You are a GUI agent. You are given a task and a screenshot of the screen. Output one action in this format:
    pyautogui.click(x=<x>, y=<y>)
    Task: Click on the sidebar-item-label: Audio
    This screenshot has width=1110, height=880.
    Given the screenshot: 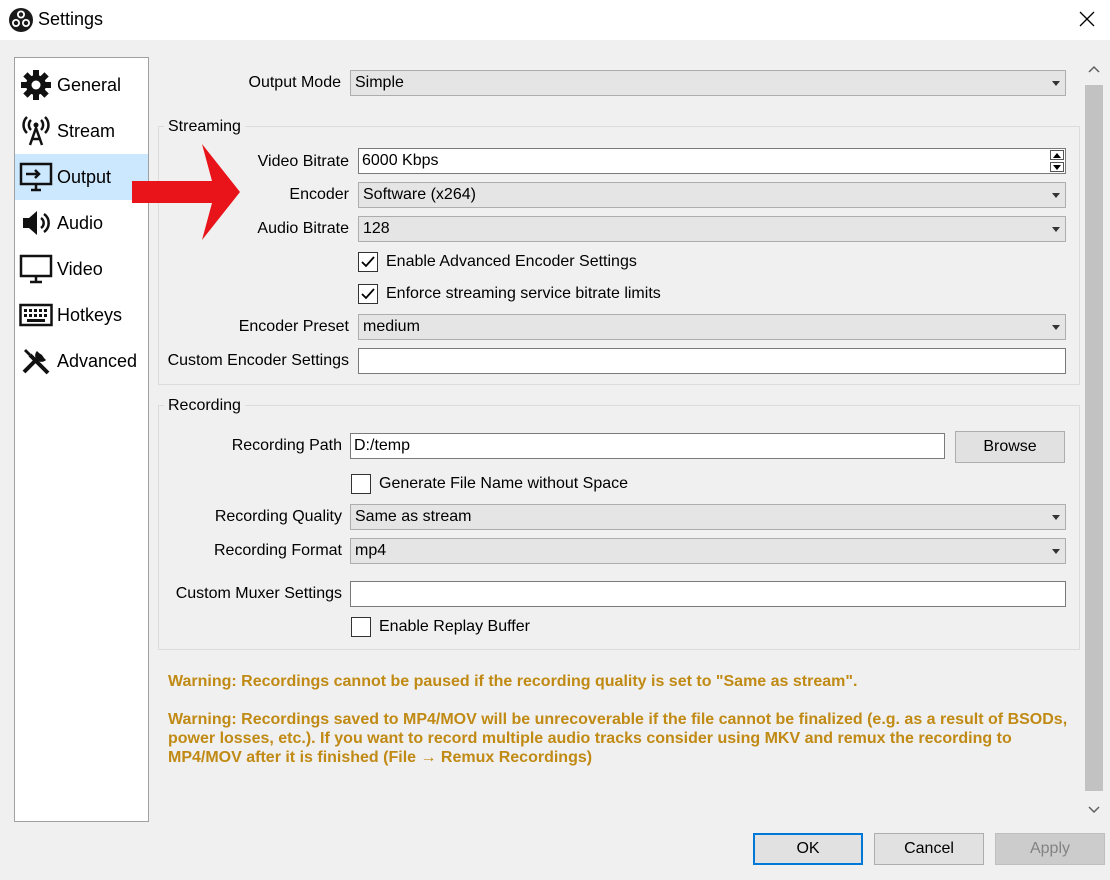 What is the action you would take?
    pyautogui.click(x=80, y=222)
    